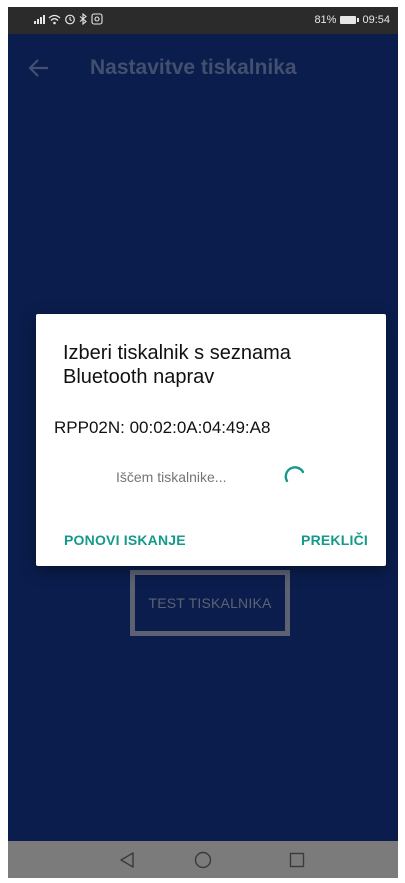  What do you see at coordinates (39, 19) in the screenshot?
I see `signal-icon` at bounding box center [39, 19].